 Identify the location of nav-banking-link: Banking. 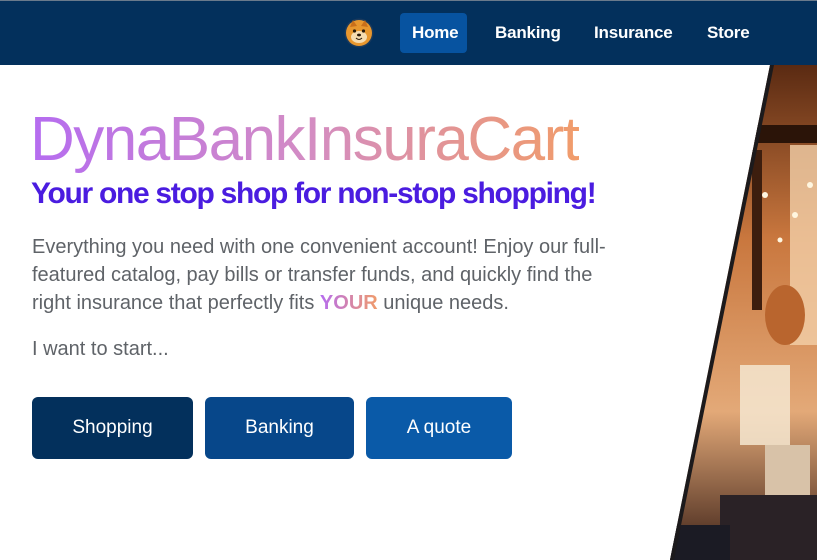
(528, 33).